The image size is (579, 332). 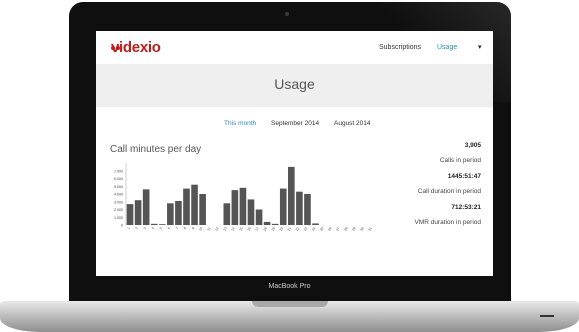 I want to click on camera, so click(x=287, y=14).